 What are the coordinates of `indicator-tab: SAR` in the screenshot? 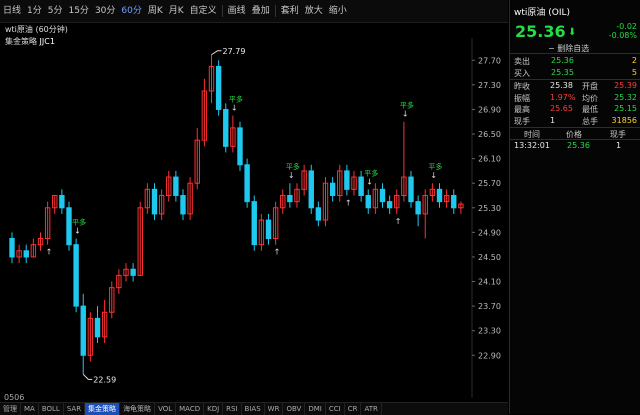 It's located at (75, 409).